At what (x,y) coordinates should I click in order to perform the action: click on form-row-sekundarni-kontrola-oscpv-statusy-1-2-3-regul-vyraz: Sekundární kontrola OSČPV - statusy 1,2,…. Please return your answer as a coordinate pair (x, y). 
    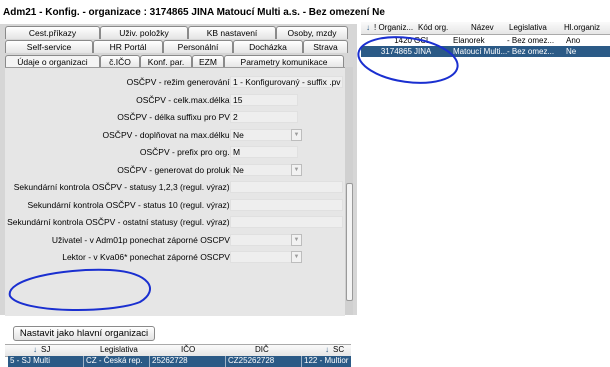
    Looking at the image, I should click on (175, 187).